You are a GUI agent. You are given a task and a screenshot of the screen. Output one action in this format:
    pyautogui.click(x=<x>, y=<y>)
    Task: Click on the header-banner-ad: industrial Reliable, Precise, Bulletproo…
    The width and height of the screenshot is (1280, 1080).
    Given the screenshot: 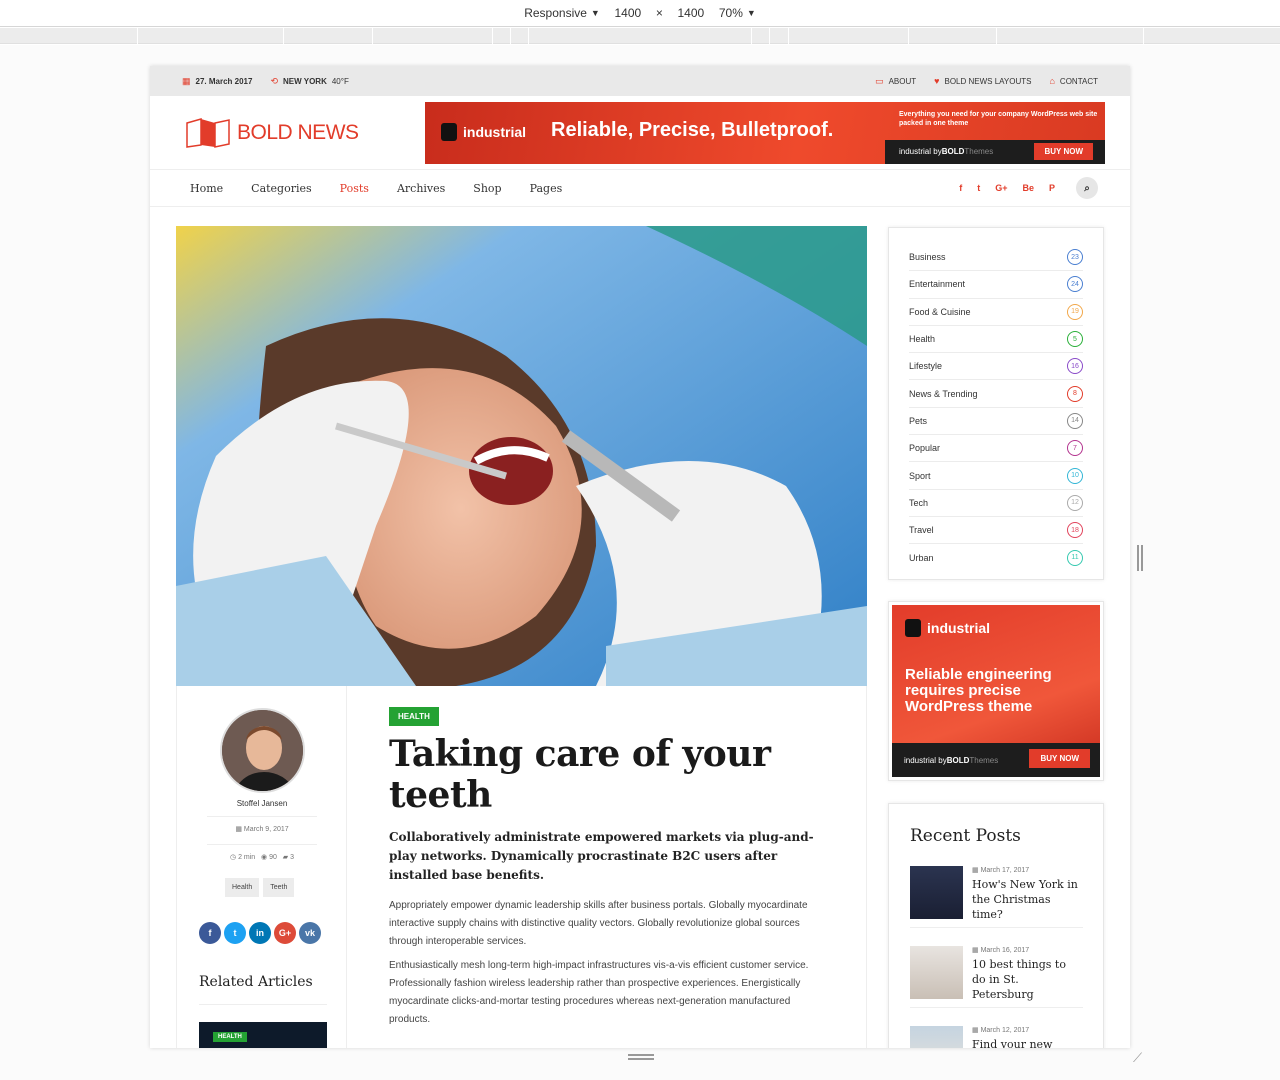 What is the action you would take?
    pyautogui.click(x=765, y=132)
    